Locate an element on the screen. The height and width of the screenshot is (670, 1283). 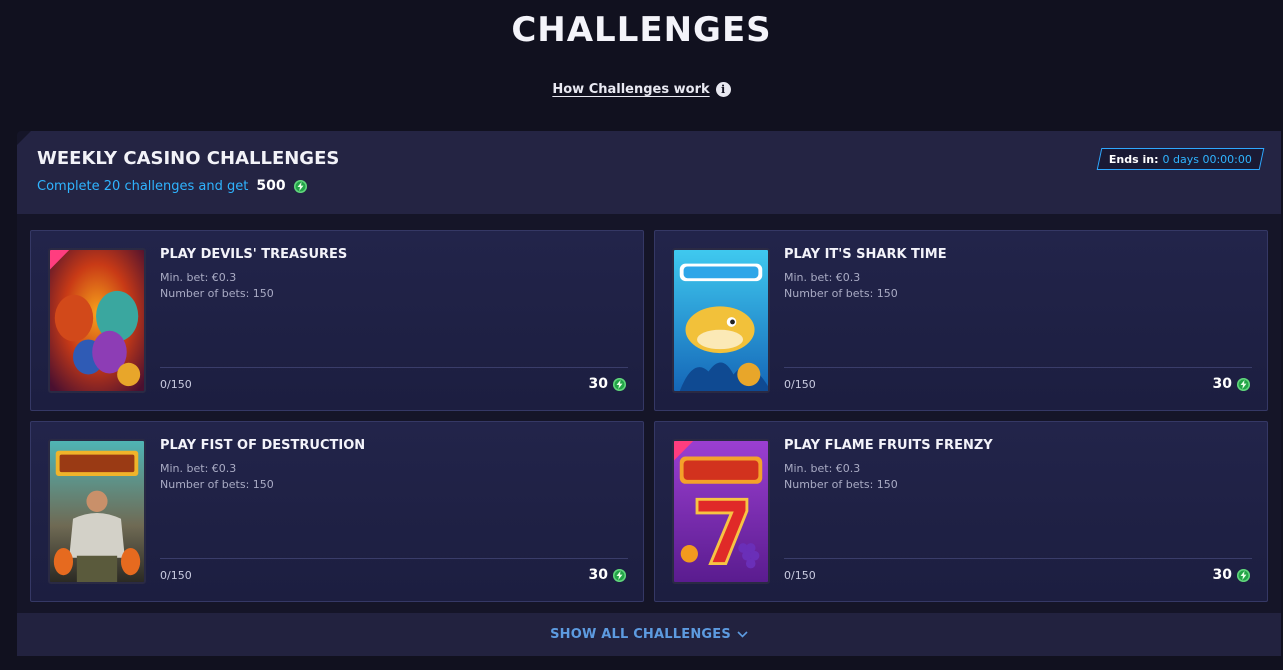
challenge-title: PLAY IT'S SHARK TIME is located at coordinates (865, 254).